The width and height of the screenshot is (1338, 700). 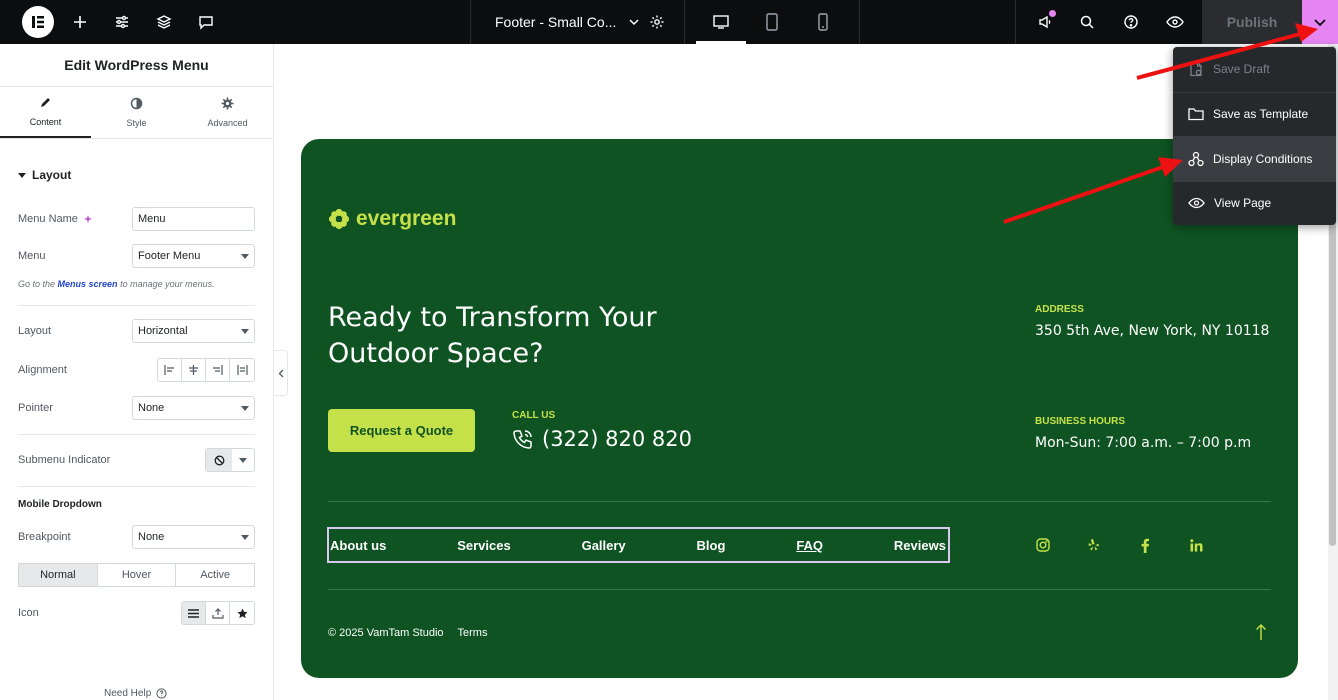 I want to click on brand-logo: evergreen, so click(x=392, y=219).